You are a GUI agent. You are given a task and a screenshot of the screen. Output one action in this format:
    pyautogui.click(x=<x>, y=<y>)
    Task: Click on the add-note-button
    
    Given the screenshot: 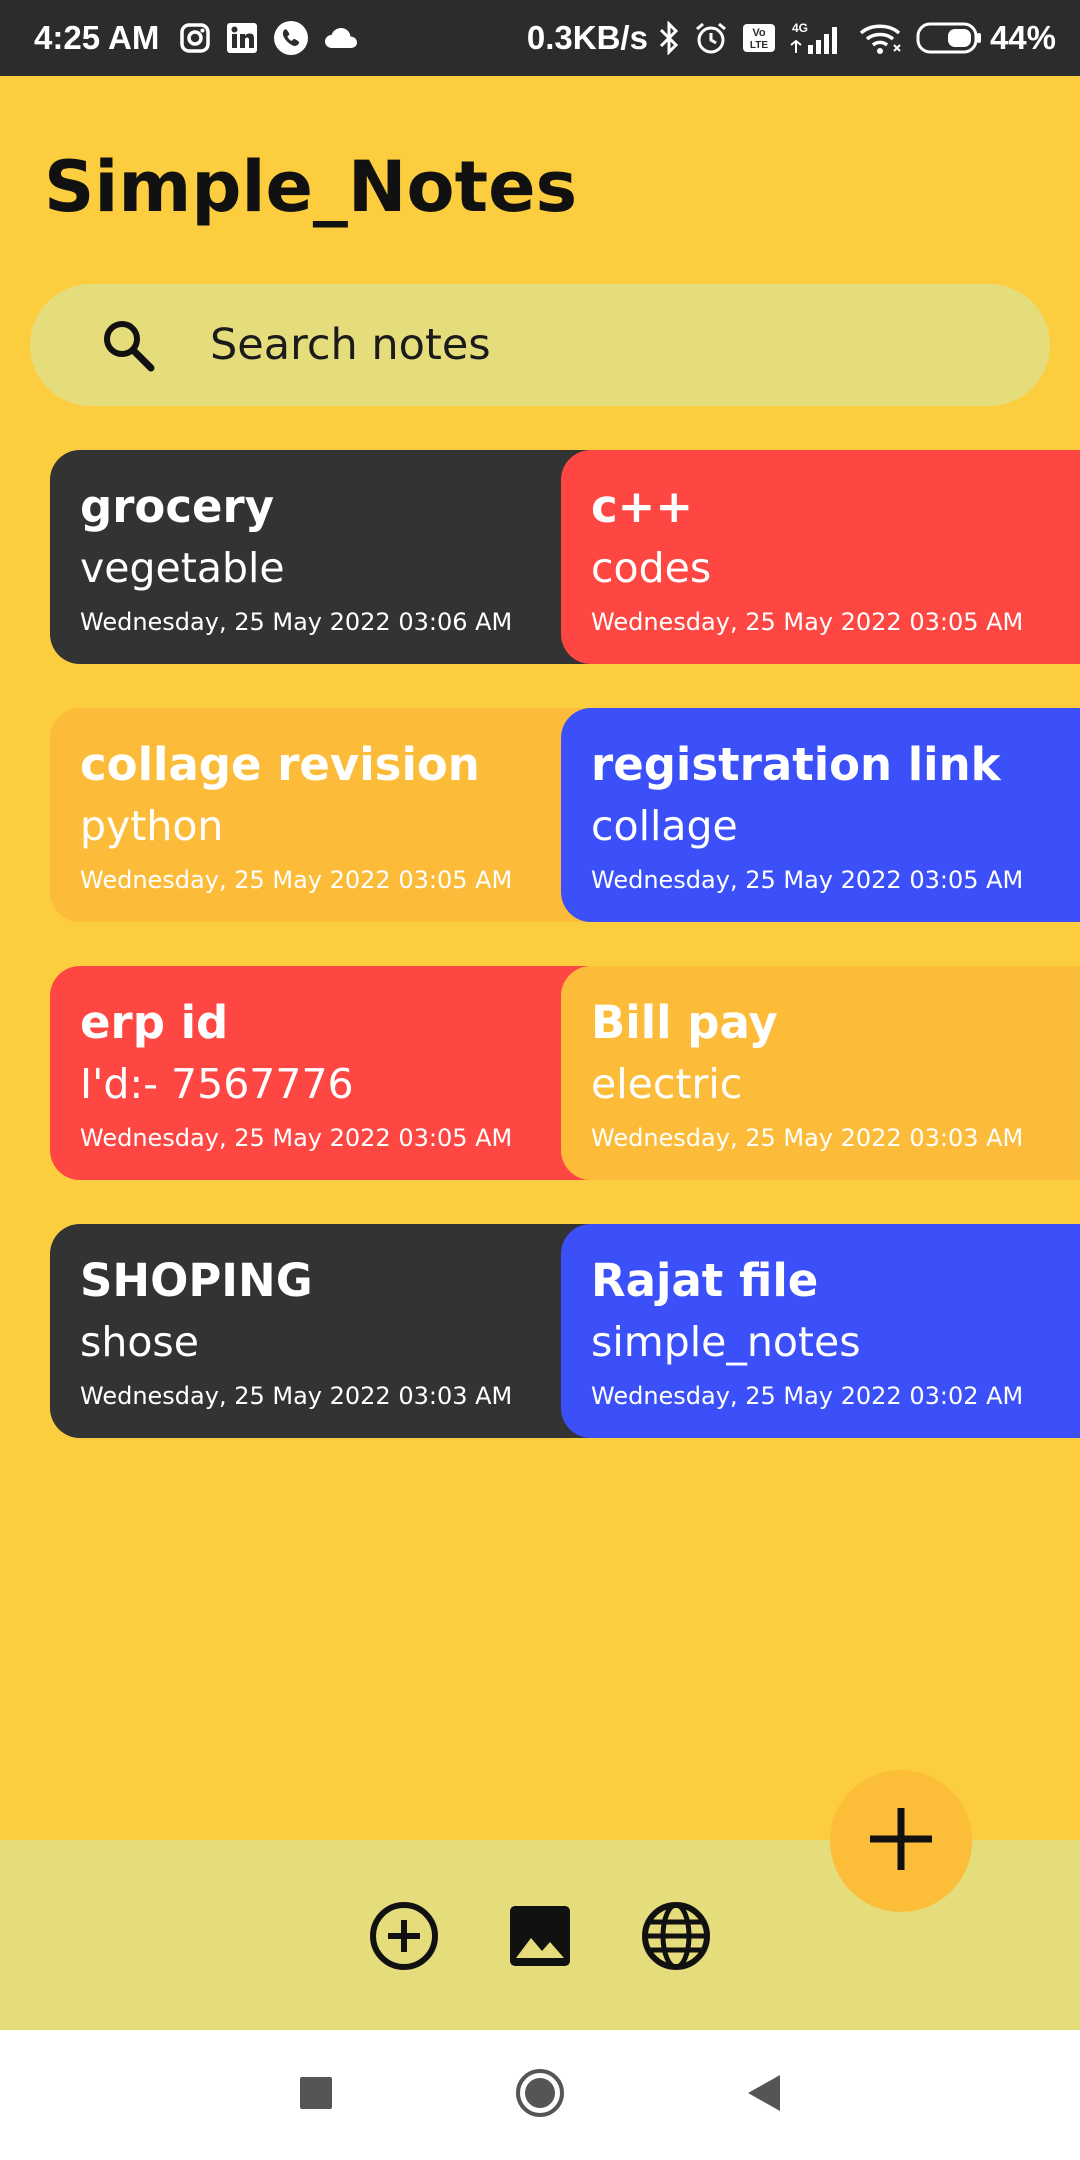 What is the action you would take?
    pyautogui.click(x=404, y=1938)
    